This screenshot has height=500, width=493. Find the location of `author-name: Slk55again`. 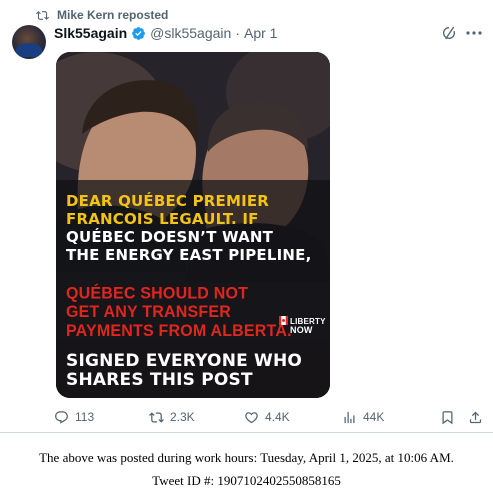

author-name: Slk55again is located at coordinates (90, 33).